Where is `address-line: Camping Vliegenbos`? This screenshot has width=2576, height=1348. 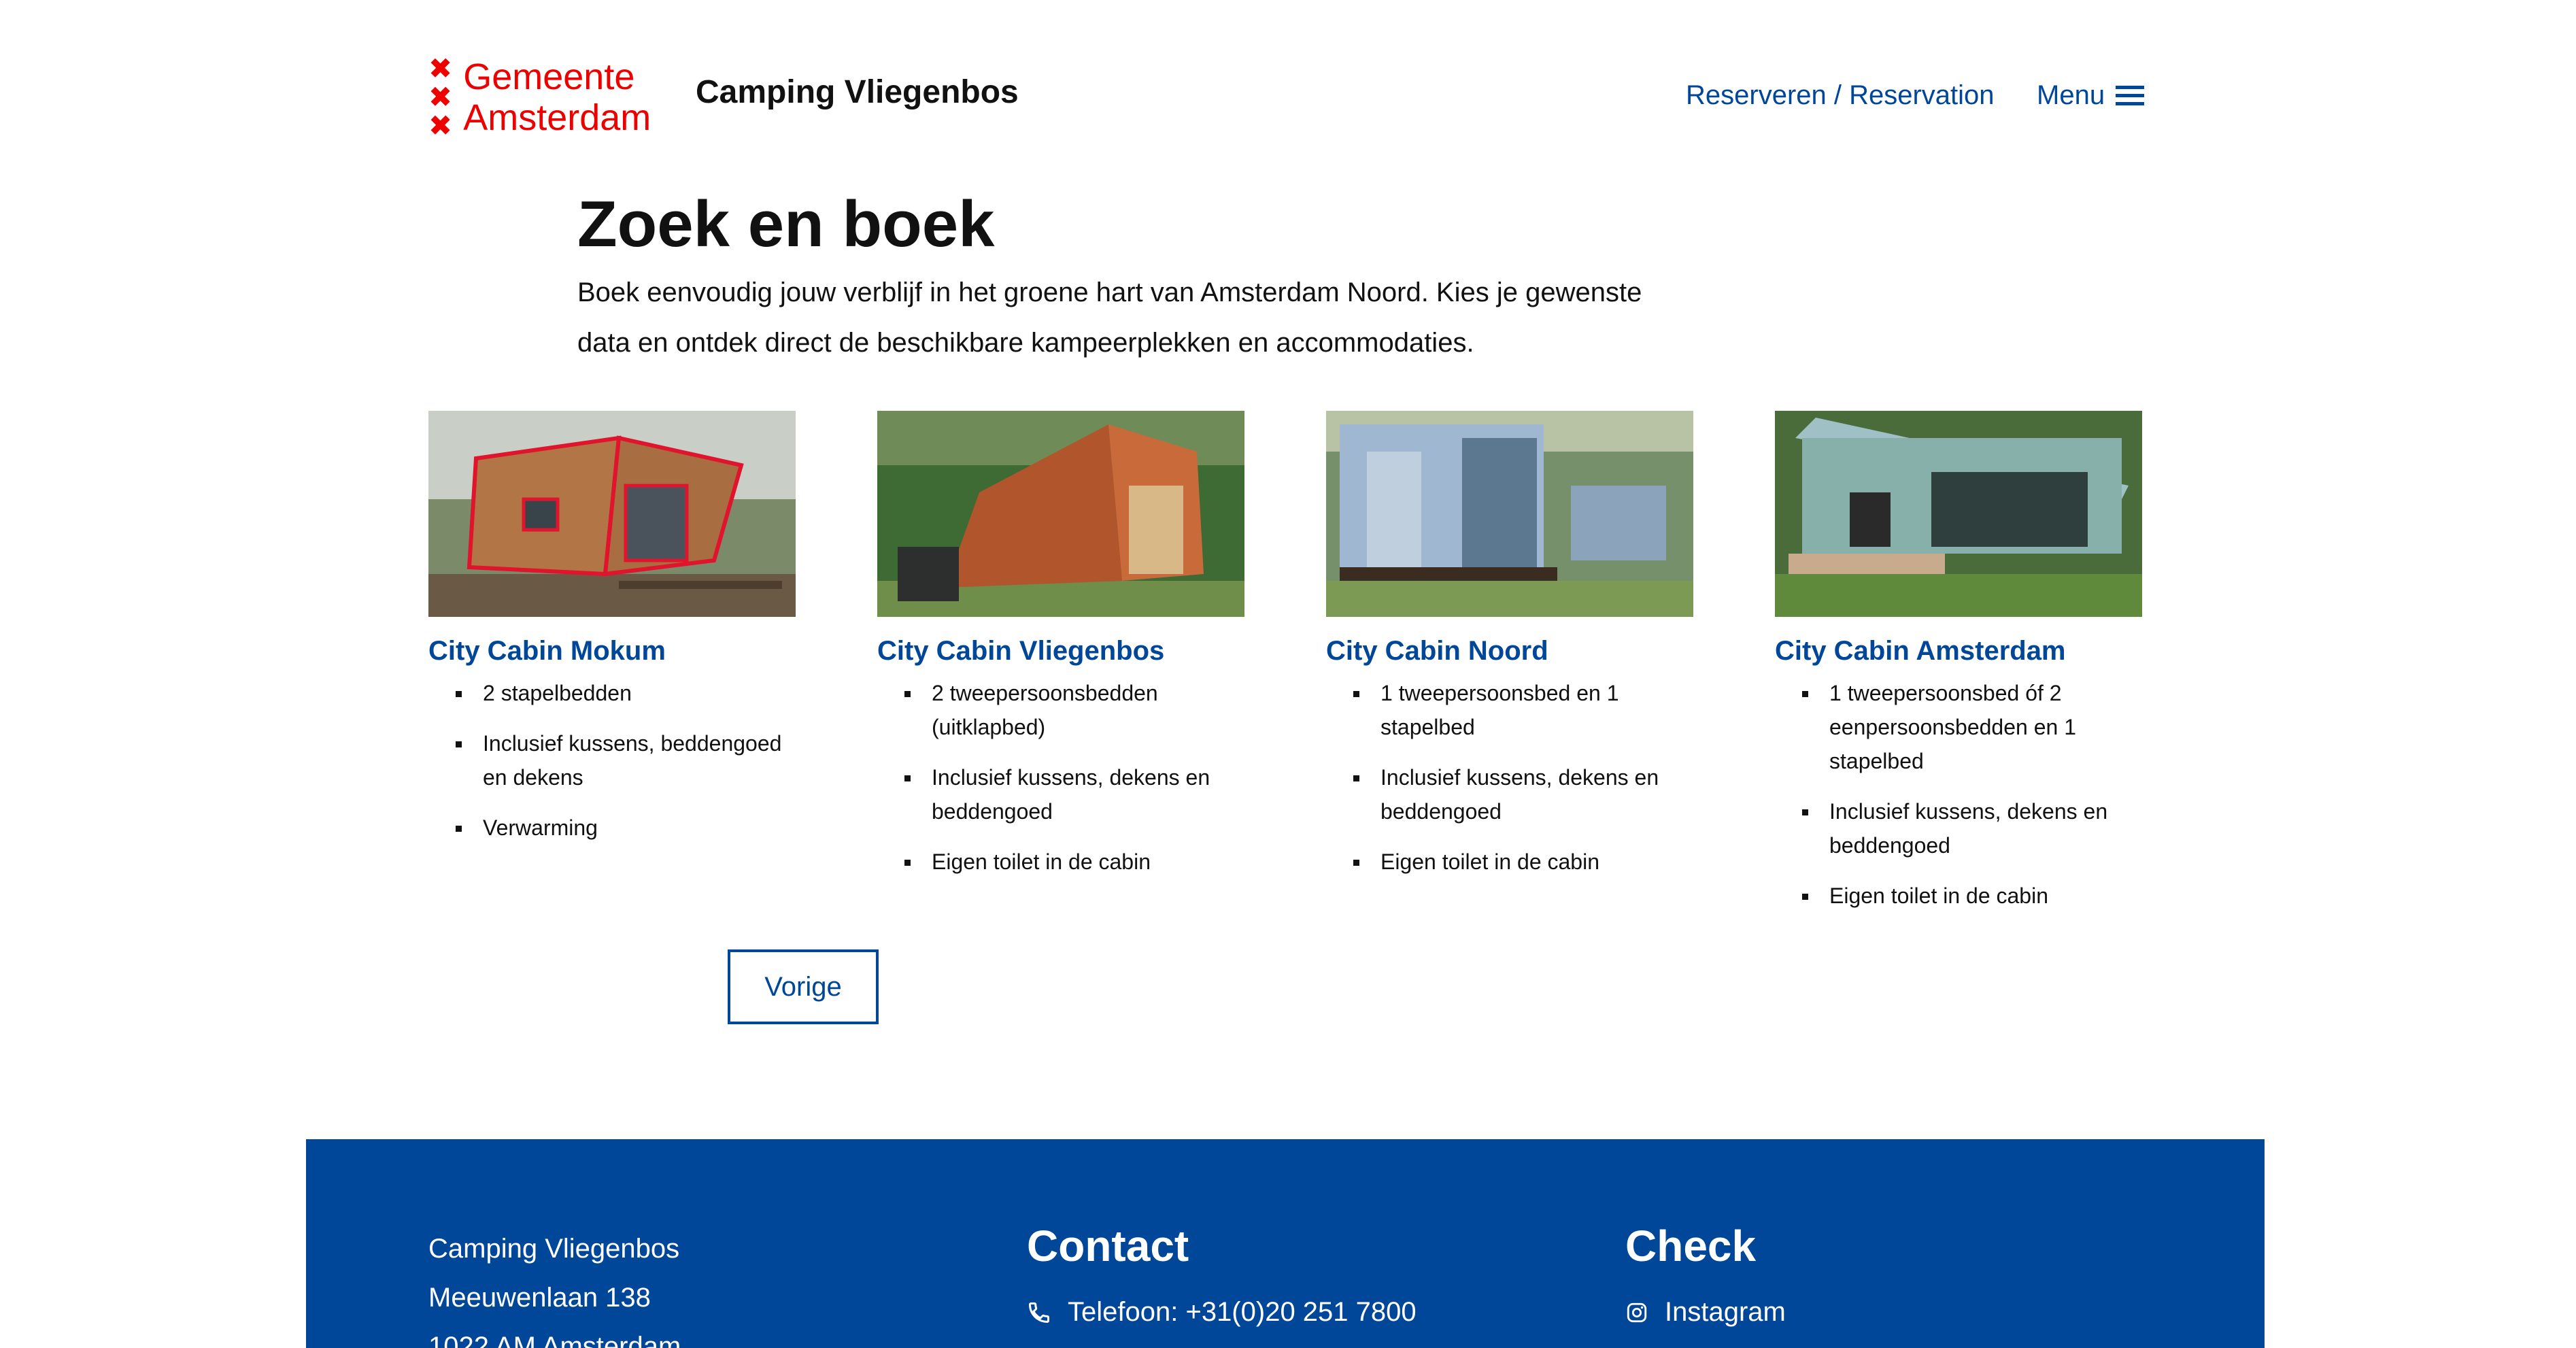 address-line: Camping Vliegenbos is located at coordinates (554, 1249).